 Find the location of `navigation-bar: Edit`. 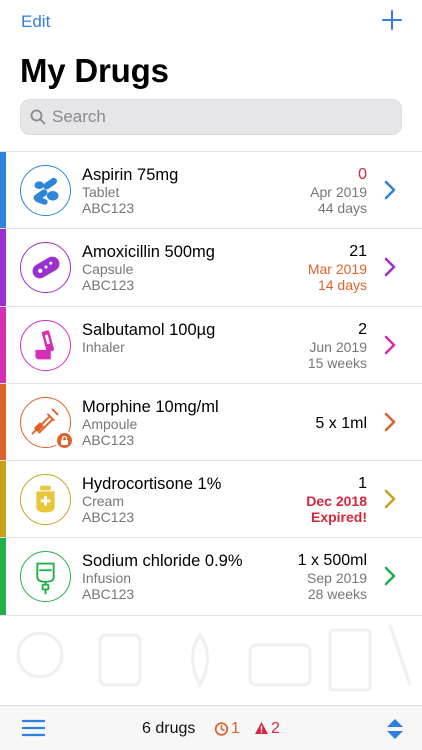

navigation-bar: Edit is located at coordinates (211, 22).